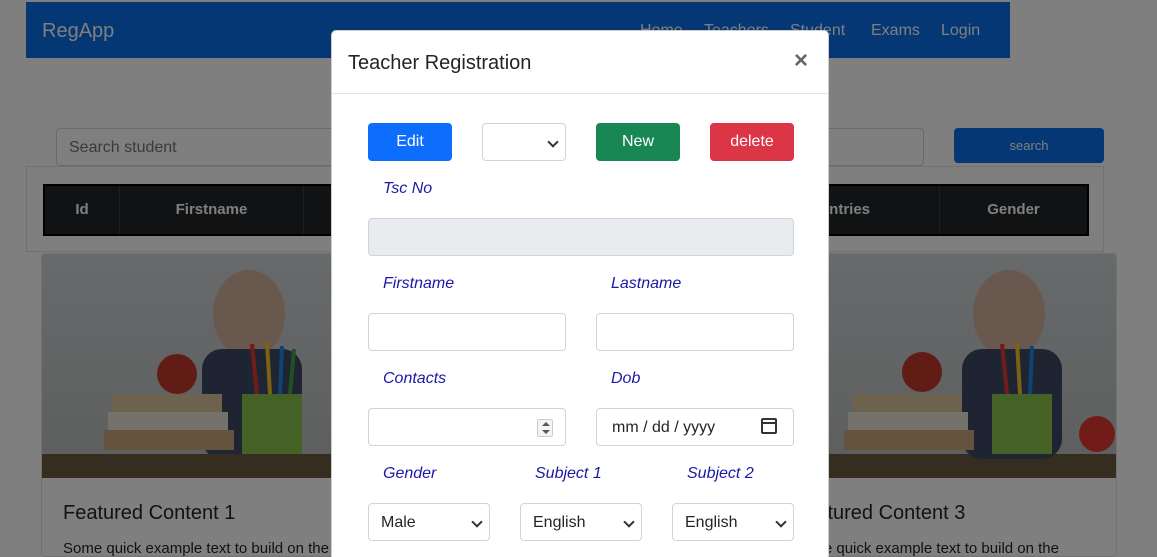 The image size is (1157, 557). I want to click on dob-field: mm / dd / yyyy, so click(695, 427).